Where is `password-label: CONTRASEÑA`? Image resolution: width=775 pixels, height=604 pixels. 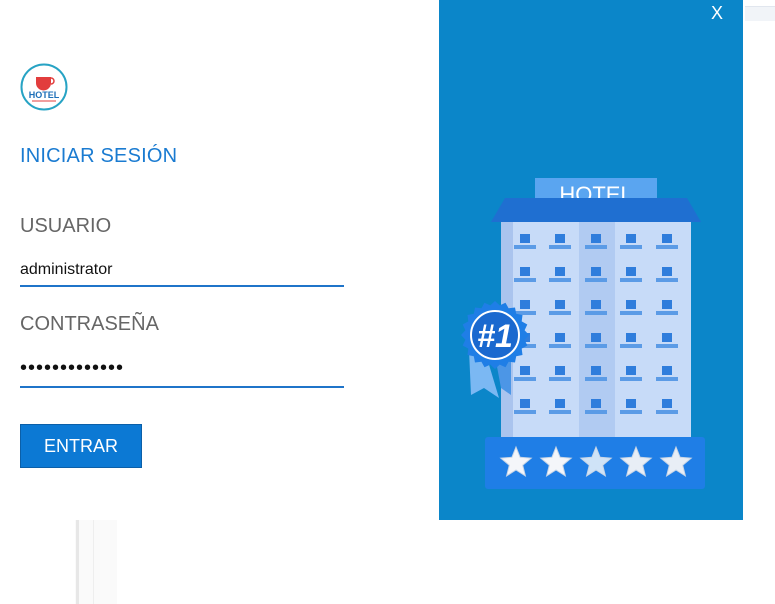 password-label: CONTRASEÑA is located at coordinates (89, 324).